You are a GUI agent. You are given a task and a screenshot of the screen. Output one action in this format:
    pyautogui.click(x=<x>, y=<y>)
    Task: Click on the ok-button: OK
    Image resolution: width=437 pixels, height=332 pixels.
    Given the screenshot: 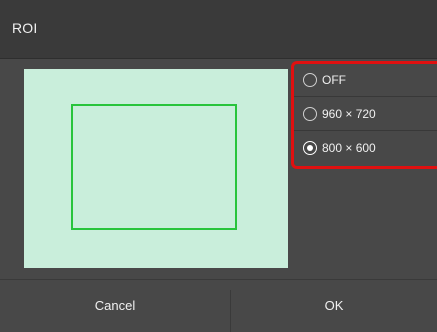 What is the action you would take?
    pyautogui.click(x=334, y=306)
    